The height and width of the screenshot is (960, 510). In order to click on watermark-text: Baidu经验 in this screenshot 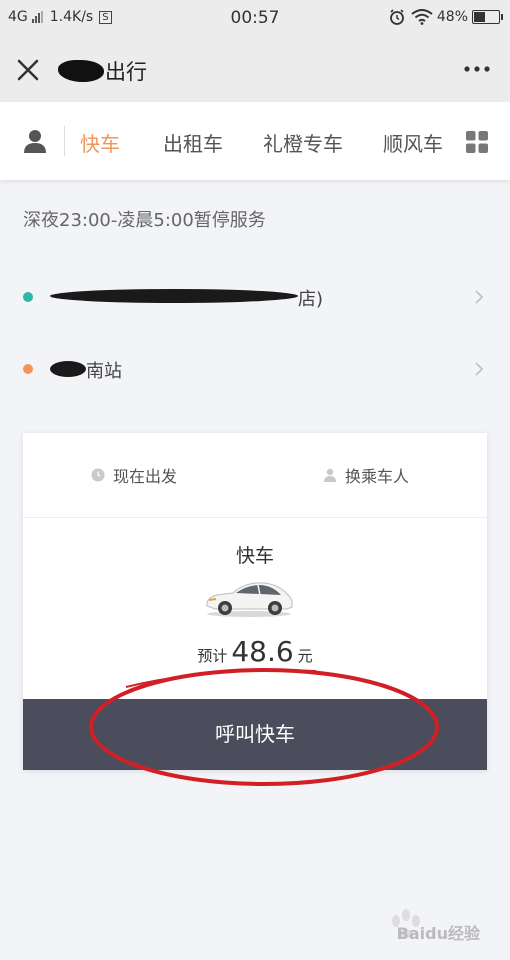, I will do `click(438, 933)`.